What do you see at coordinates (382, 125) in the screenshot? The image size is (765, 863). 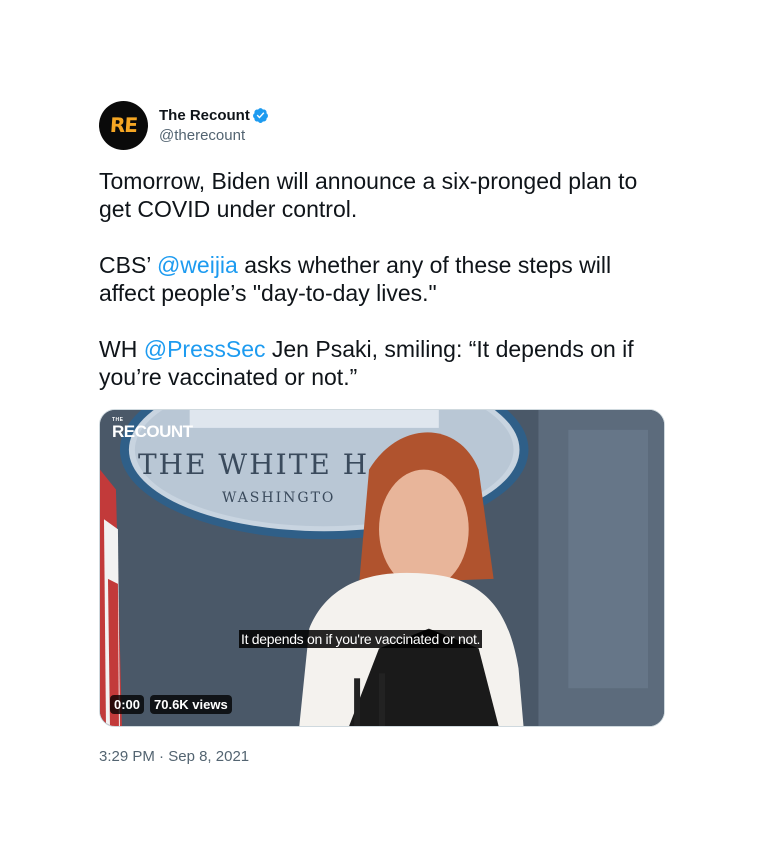 I see `tweet-header: RE The Recount @therecount` at bounding box center [382, 125].